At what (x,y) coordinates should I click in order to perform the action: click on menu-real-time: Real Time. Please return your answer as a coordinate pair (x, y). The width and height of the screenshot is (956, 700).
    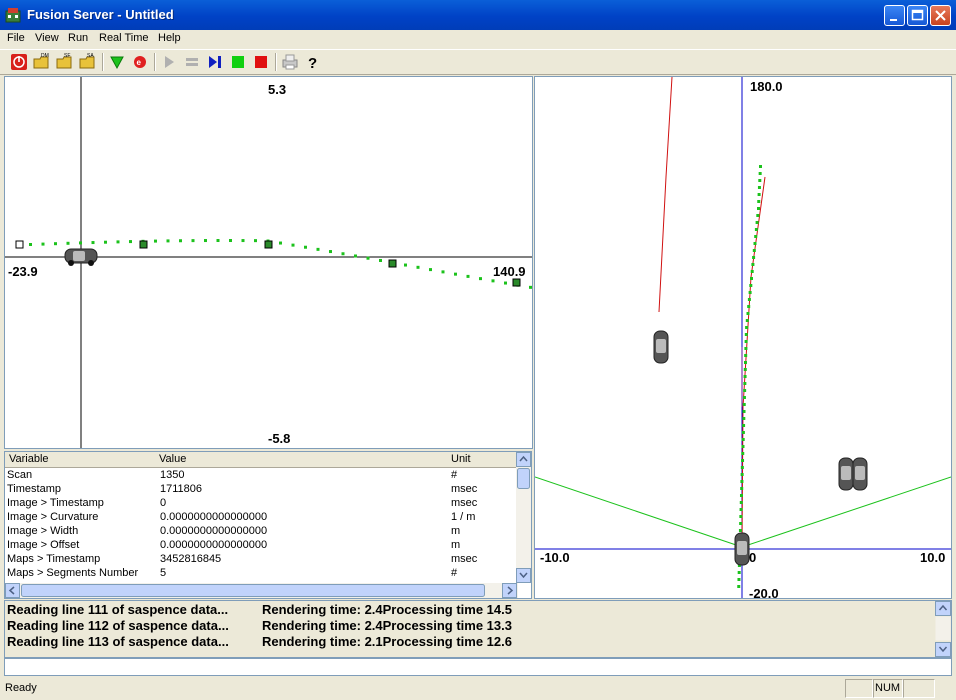
    Looking at the image, I should click on (124, 38).